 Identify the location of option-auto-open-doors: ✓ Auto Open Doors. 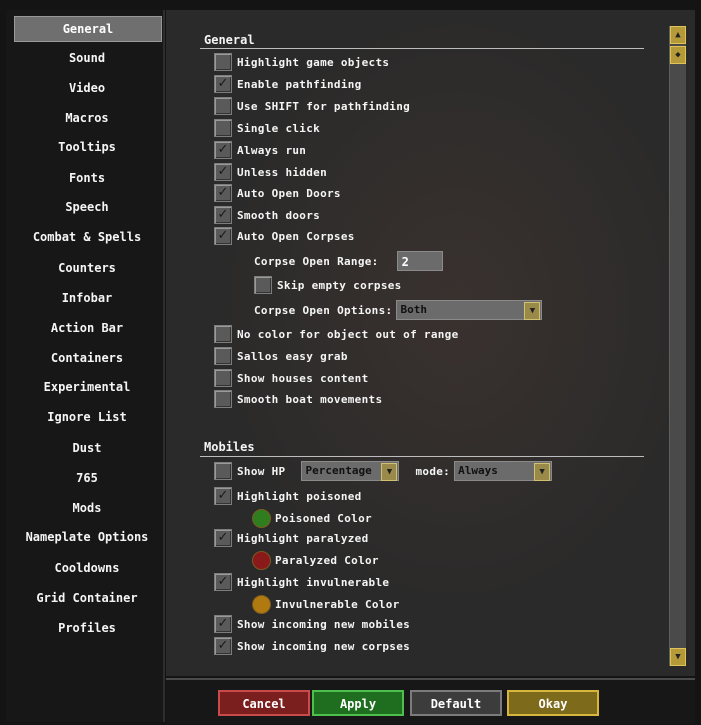
(277, 193).